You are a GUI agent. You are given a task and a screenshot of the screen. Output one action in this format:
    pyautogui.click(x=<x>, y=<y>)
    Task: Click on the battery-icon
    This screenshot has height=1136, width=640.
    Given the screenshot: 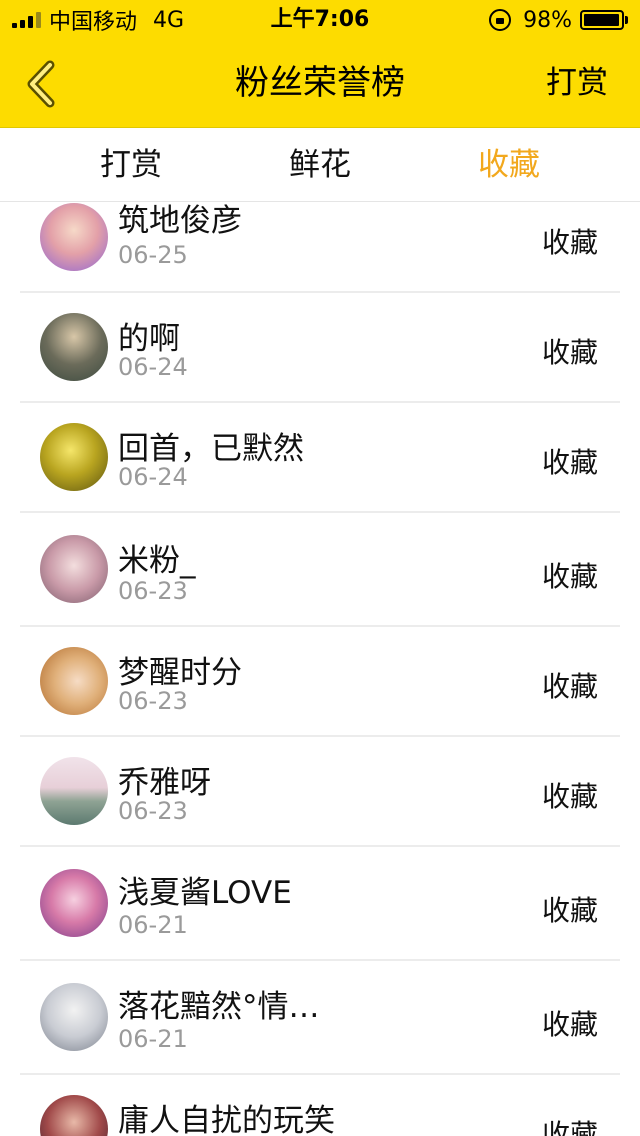 What is the action you would take?
    pyautogui.click(x=604, y=20)
    